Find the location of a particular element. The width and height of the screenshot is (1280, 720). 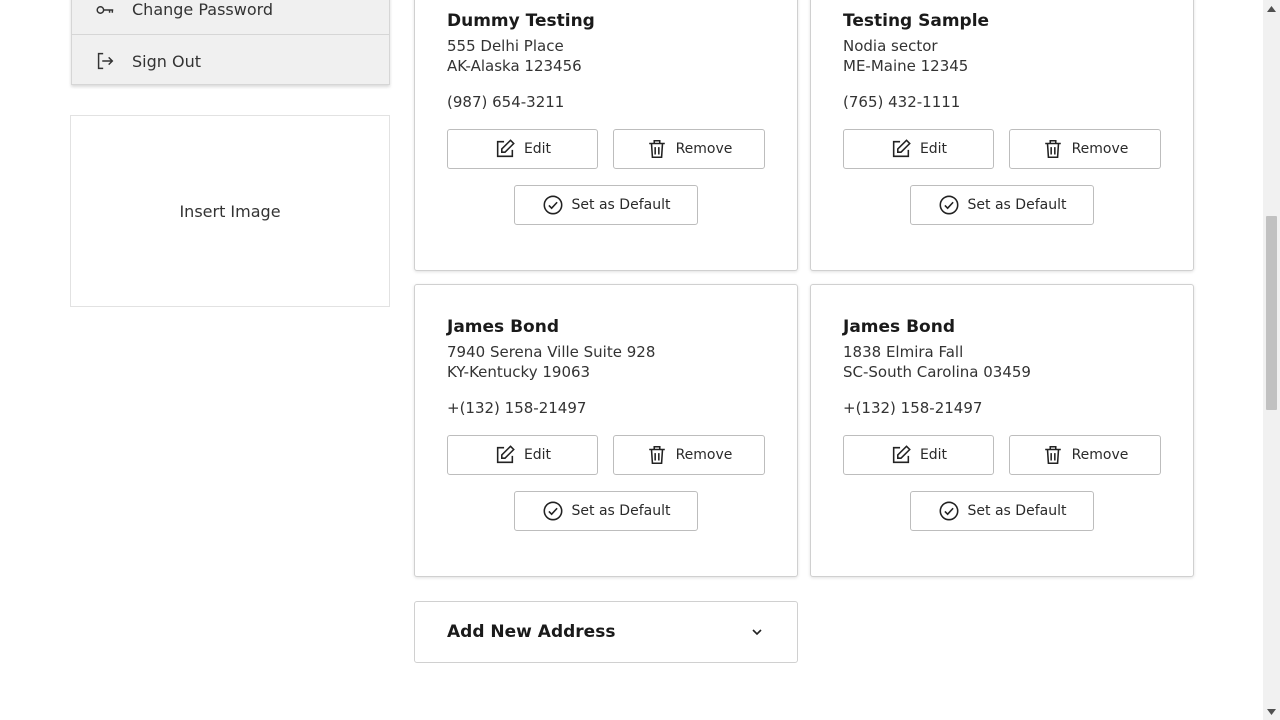

scroll-down-icon is located at coordinates (1271, 711).